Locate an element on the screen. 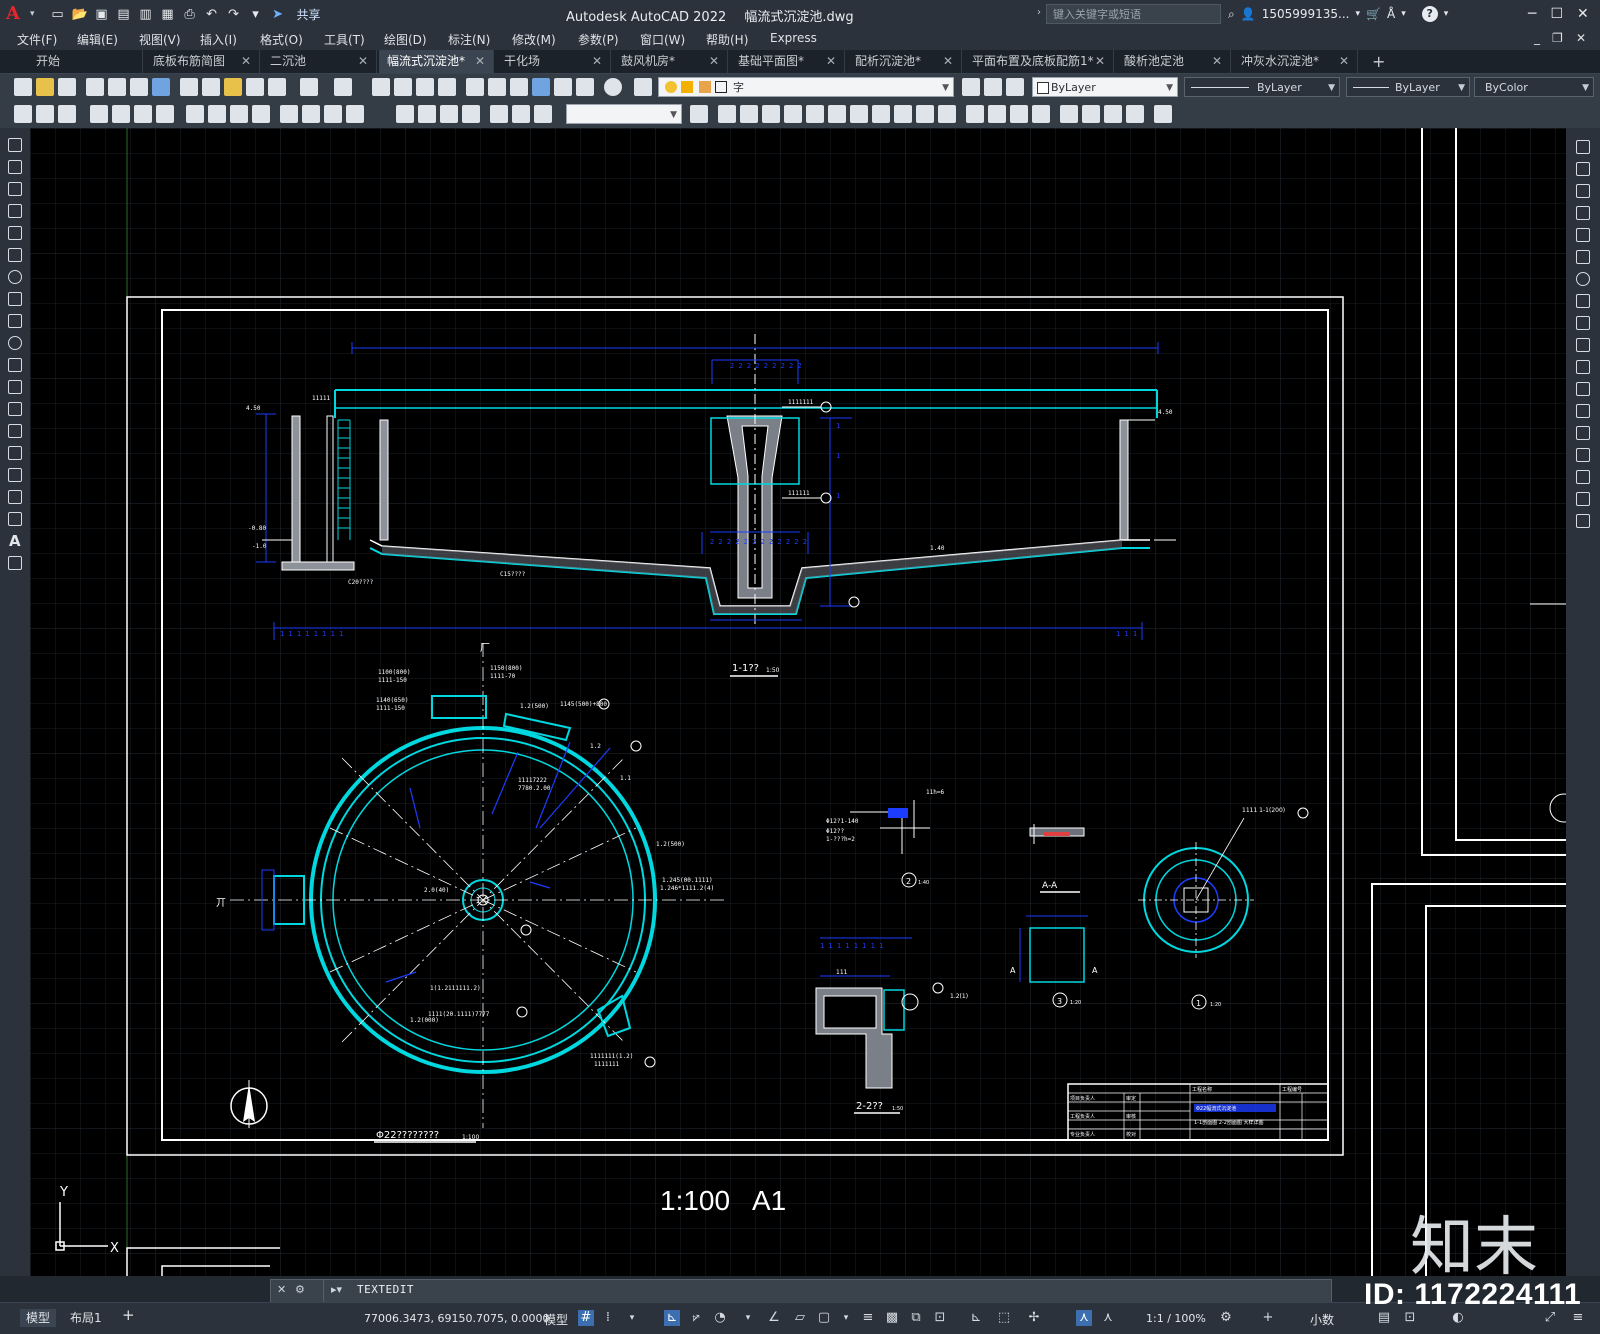 This screenshot has width=1600, height=1334. ellipse-icon is located at coordinates (15, 343).